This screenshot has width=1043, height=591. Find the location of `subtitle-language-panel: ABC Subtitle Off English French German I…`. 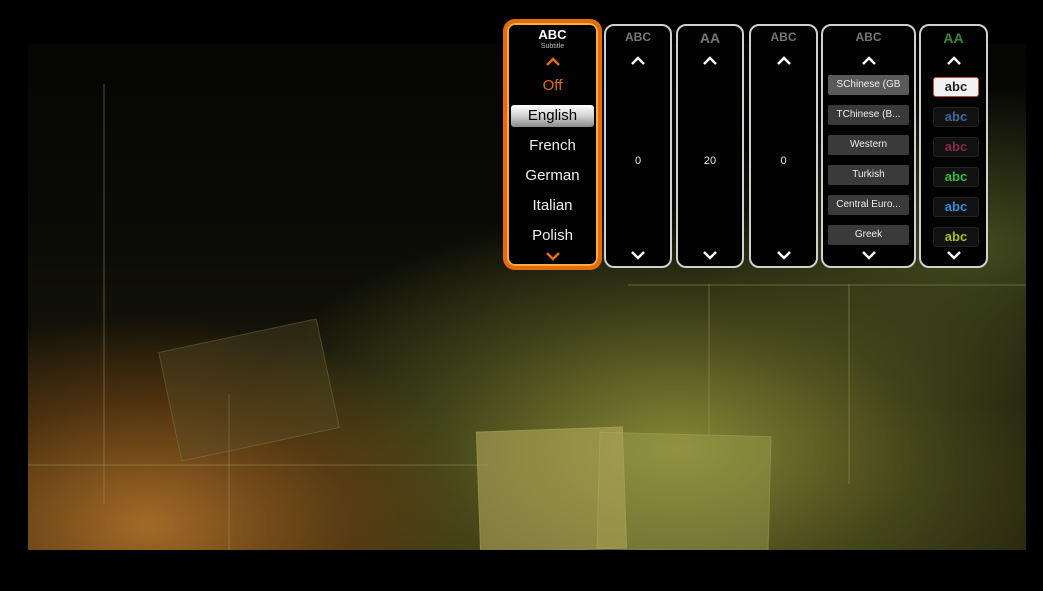

subtitle-language-panel: ABC Subtitle Off English French German I… is located at coordinates (552, 144).